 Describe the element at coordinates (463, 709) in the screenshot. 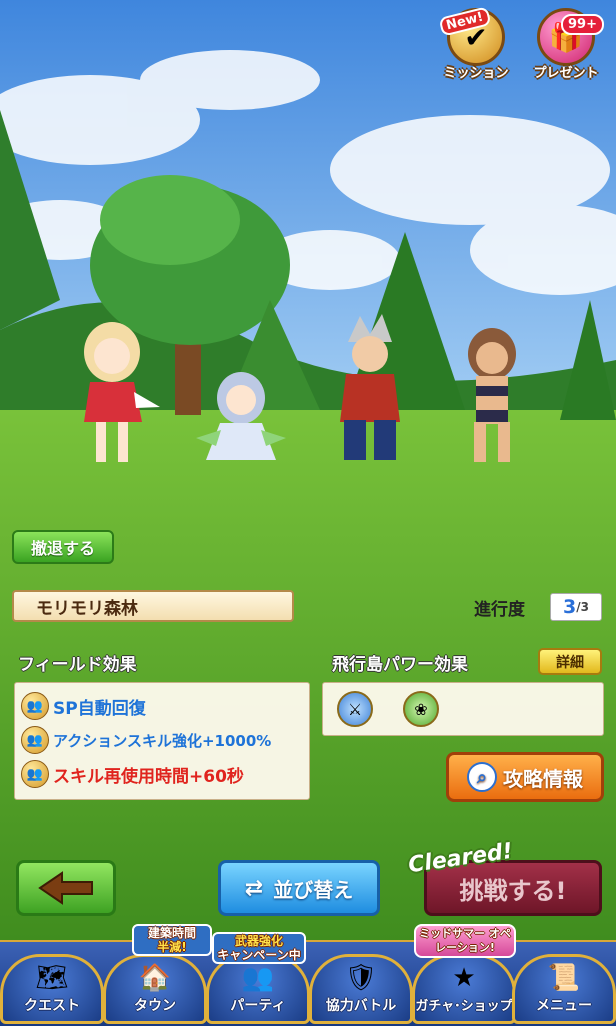

I see `island-power-panel: ⚔ ❀` at that location.